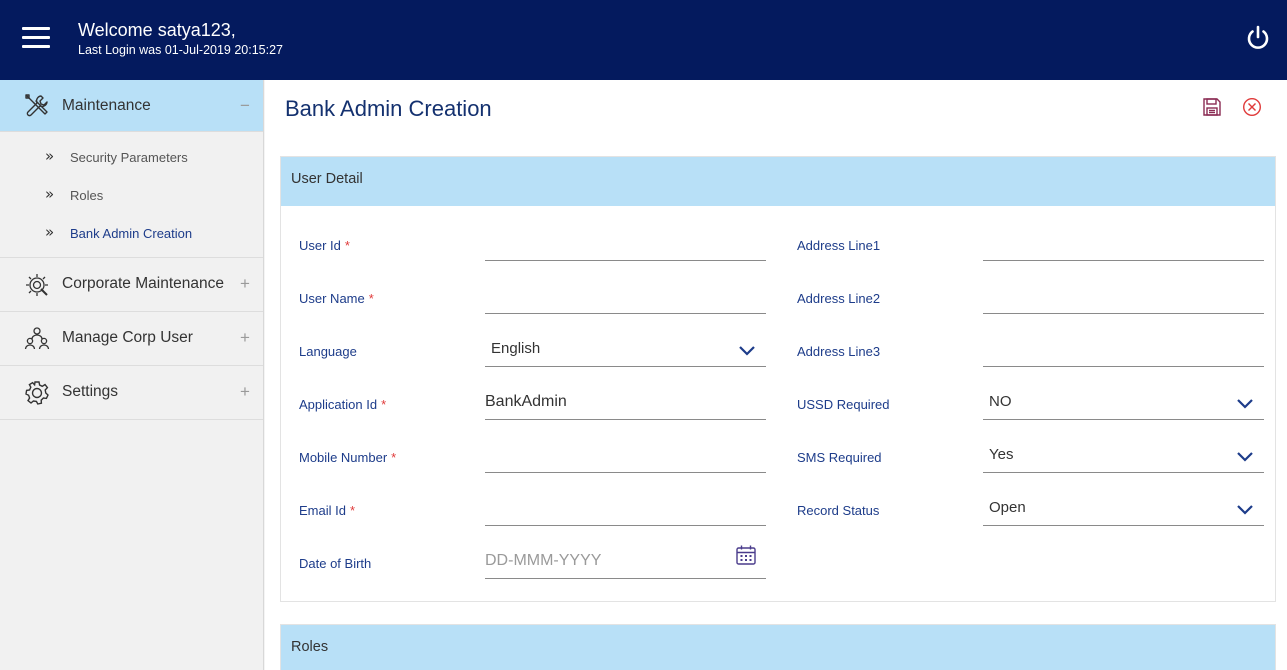  Describe the element at coordinates (90, 391) in the screenshot. I see `sidebar-item-label: Settings` at that location.